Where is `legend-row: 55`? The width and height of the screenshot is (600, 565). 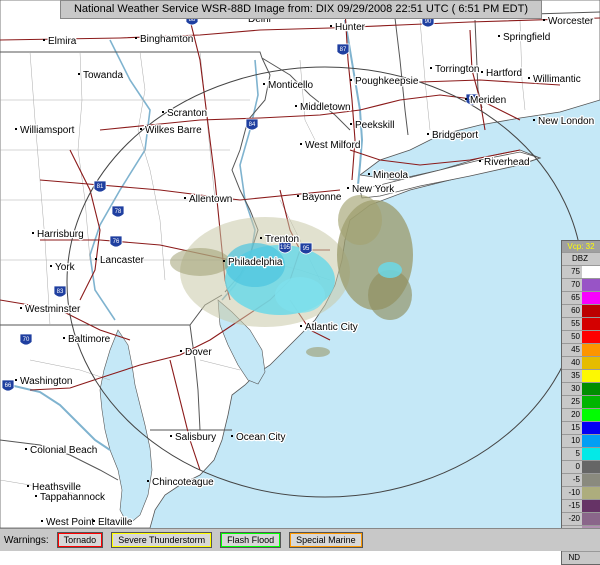 legend-row: 55 is located at coordinates (581, 323).